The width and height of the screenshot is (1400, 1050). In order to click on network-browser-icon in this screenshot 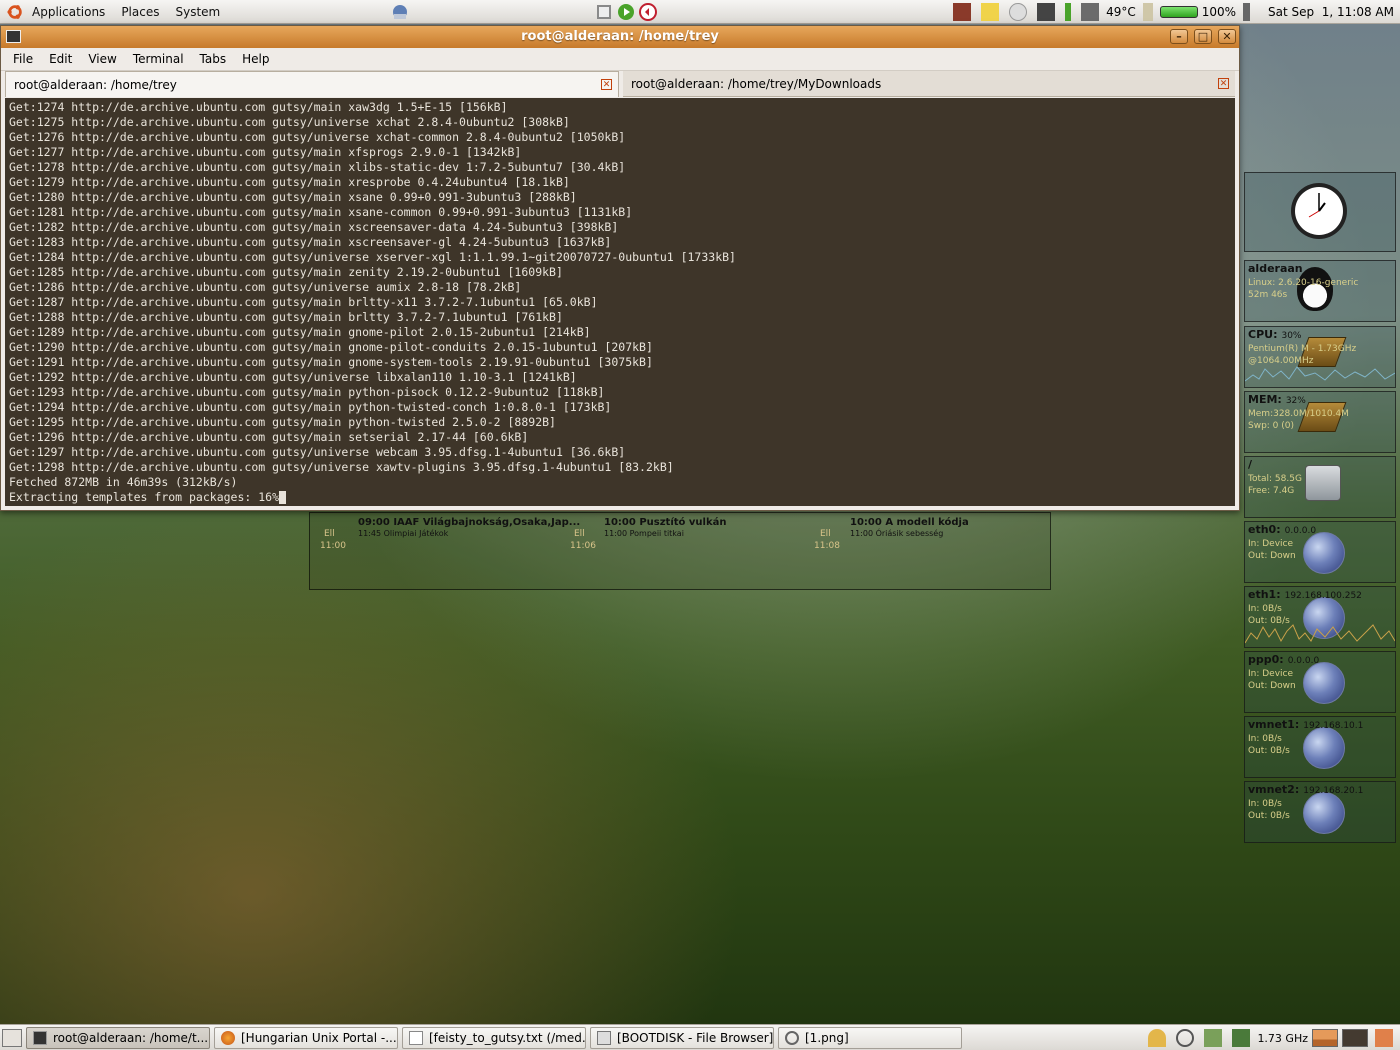, I will do `click(400, 12)`.